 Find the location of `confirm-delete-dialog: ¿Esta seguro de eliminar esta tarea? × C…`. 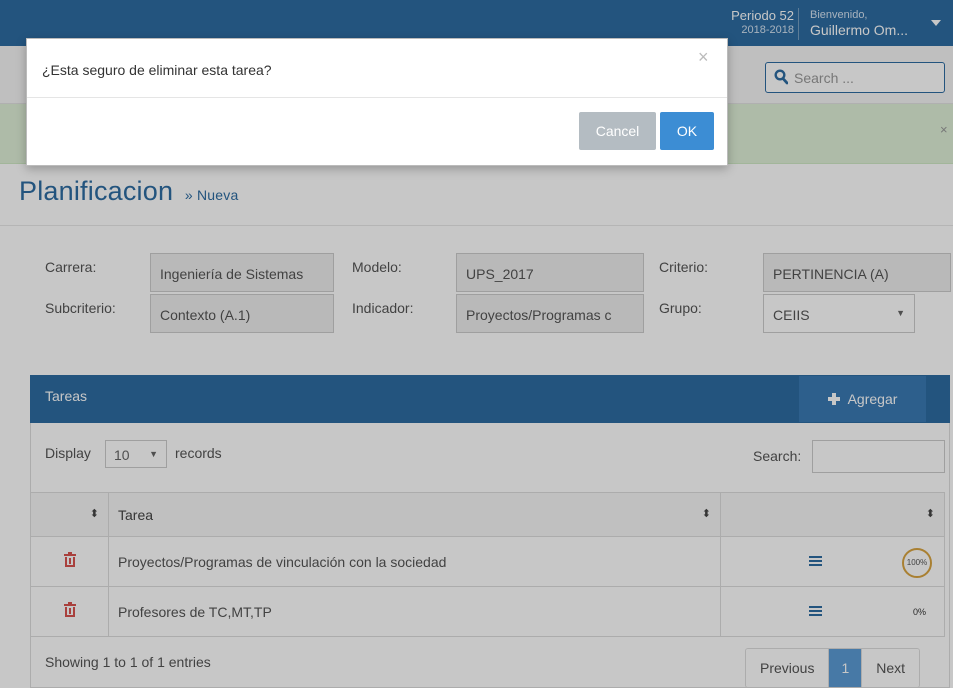

confirm-delete-dialog: ¿Esta seguro de eliminar esta tarea? × C… is located at coordinates (377, 102).